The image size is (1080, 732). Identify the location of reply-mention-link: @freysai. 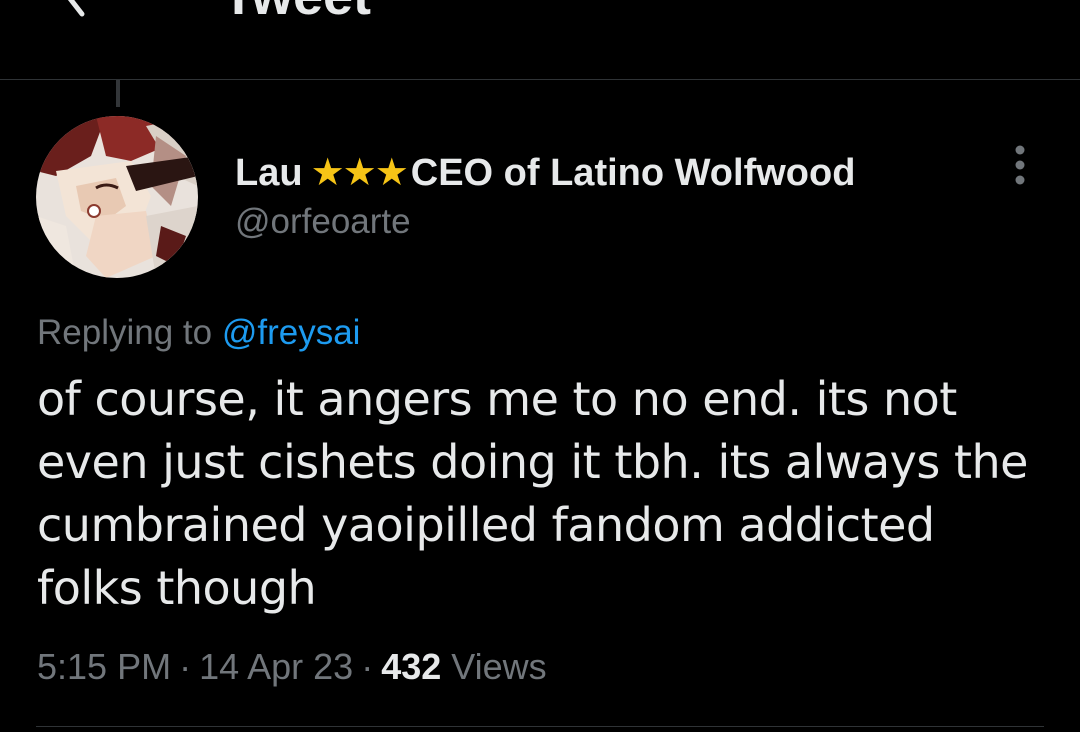
(291, 332).